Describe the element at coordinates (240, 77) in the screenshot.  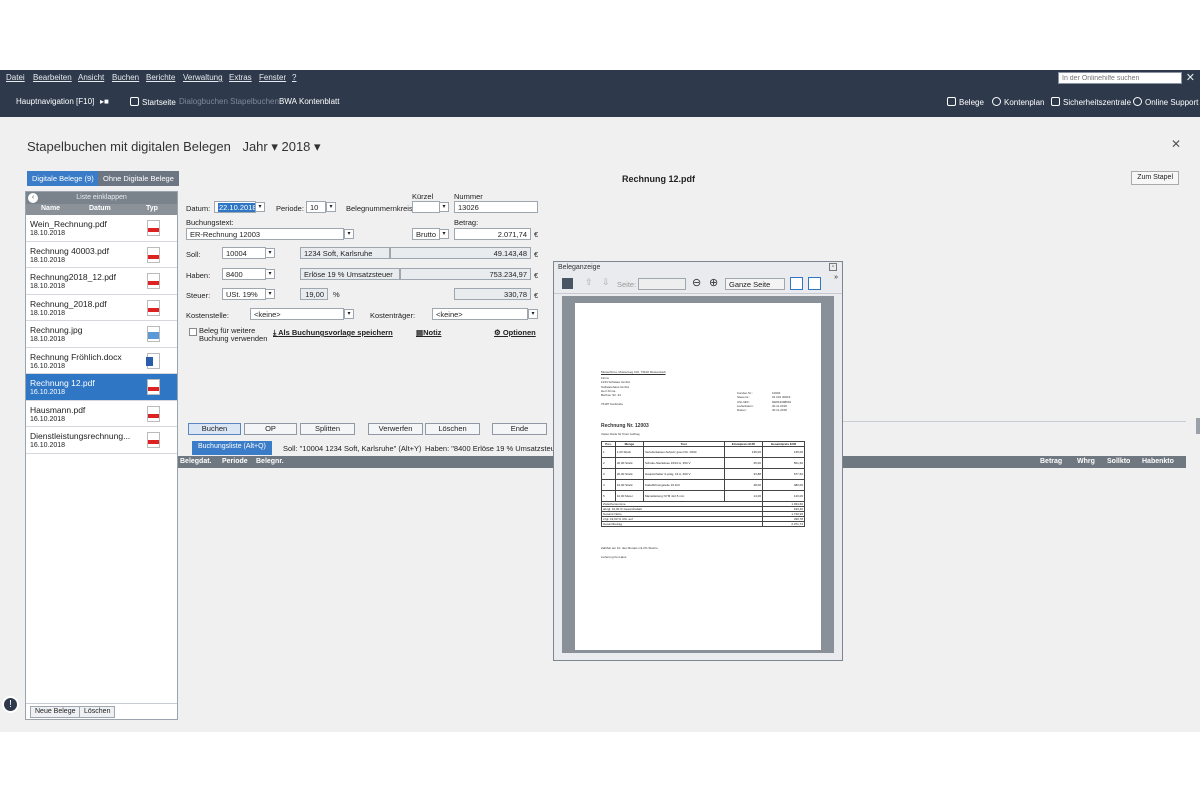
I see `menu-extras: Extras` at that location.